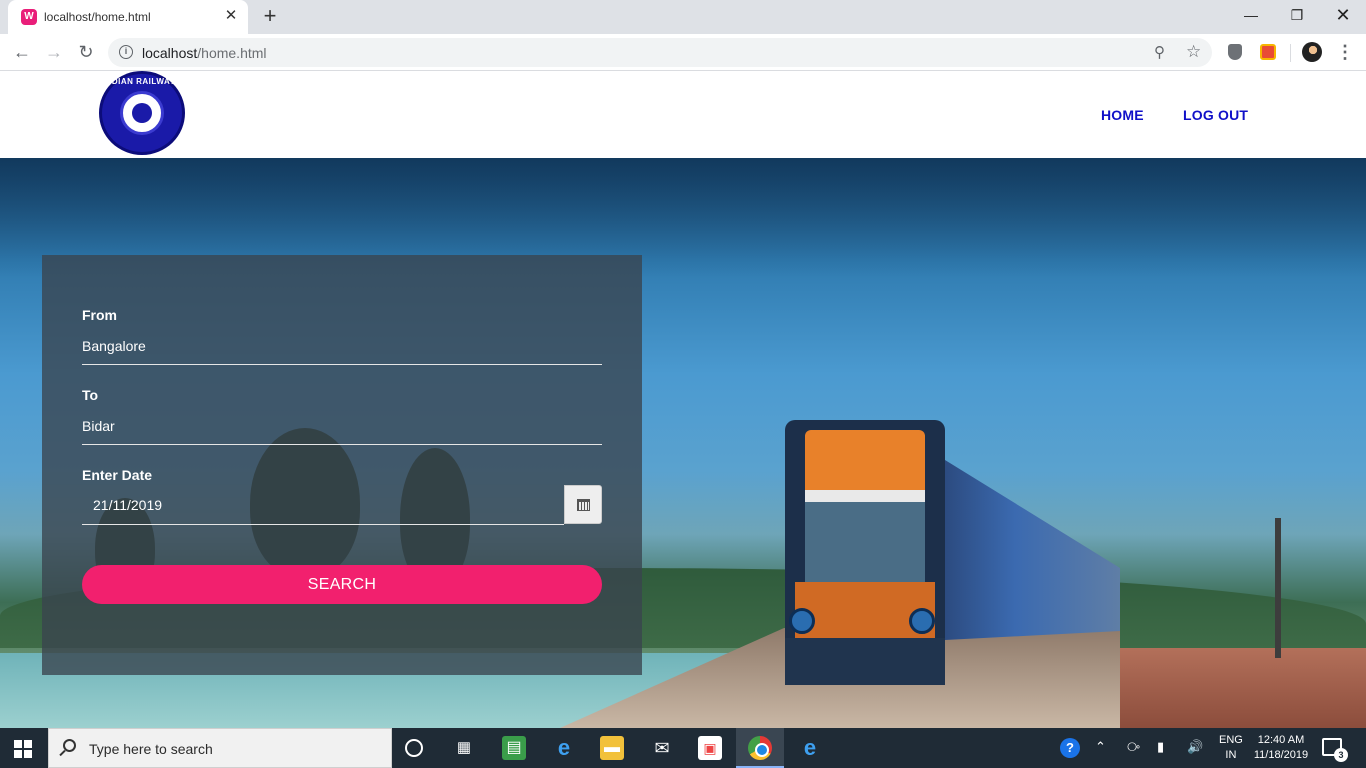  What do you see at coordinates (414, 748) in the screenshot?
I see `cortana-icon` at bounding box center [414, 748].